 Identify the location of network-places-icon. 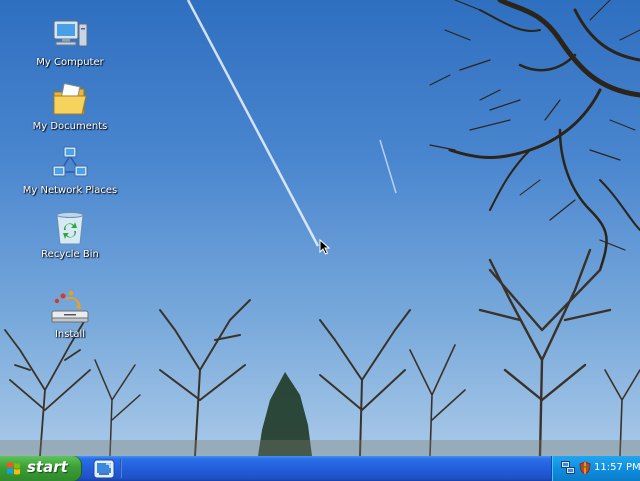
(70, 161).